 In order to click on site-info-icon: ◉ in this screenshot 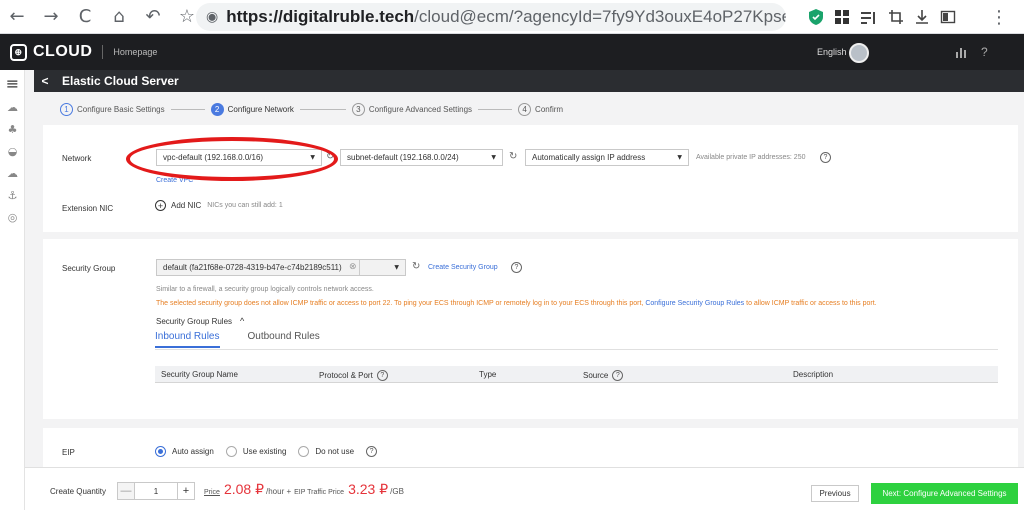, I will do `click(212, 17)`.